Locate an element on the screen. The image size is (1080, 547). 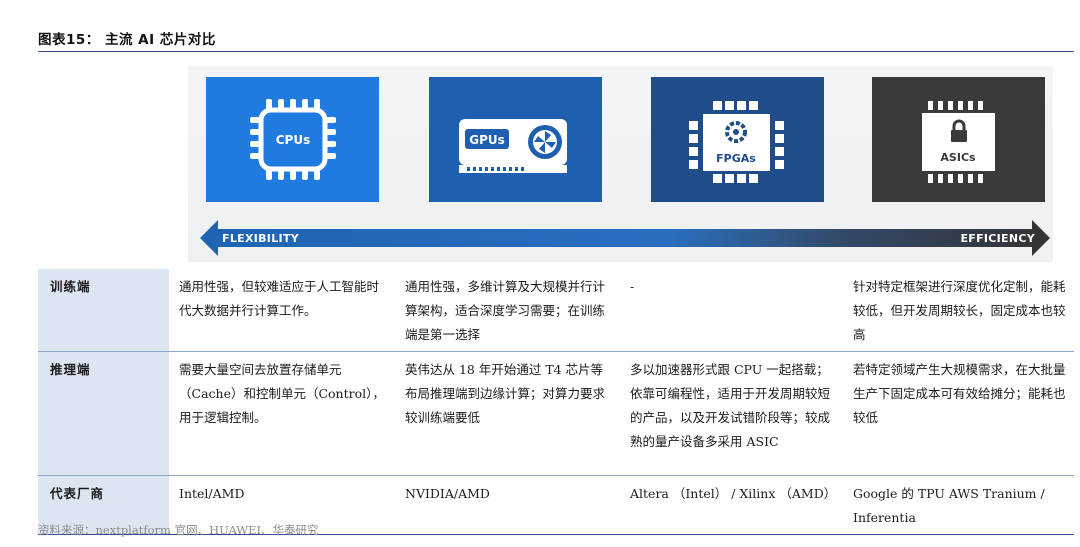
cpu-tile: CPUs is located at coordinates (292, 139).